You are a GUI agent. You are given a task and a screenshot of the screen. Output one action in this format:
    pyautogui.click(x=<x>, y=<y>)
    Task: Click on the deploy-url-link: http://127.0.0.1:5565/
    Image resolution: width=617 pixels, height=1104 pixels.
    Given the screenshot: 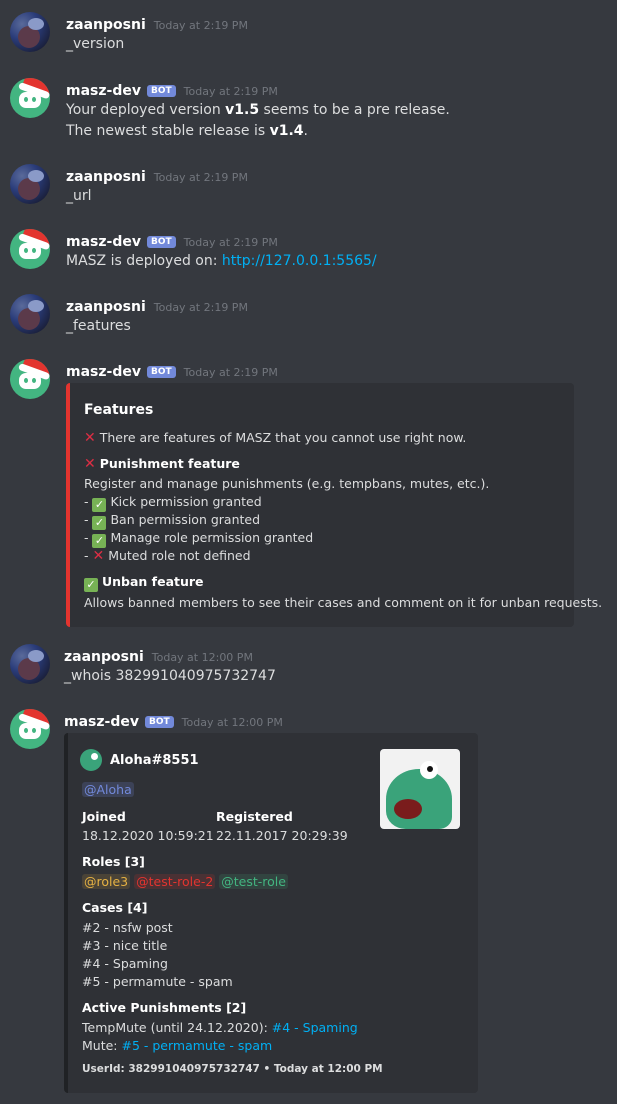 What is the action you would take?
    pyautogui.click(x=299, y=261)
    